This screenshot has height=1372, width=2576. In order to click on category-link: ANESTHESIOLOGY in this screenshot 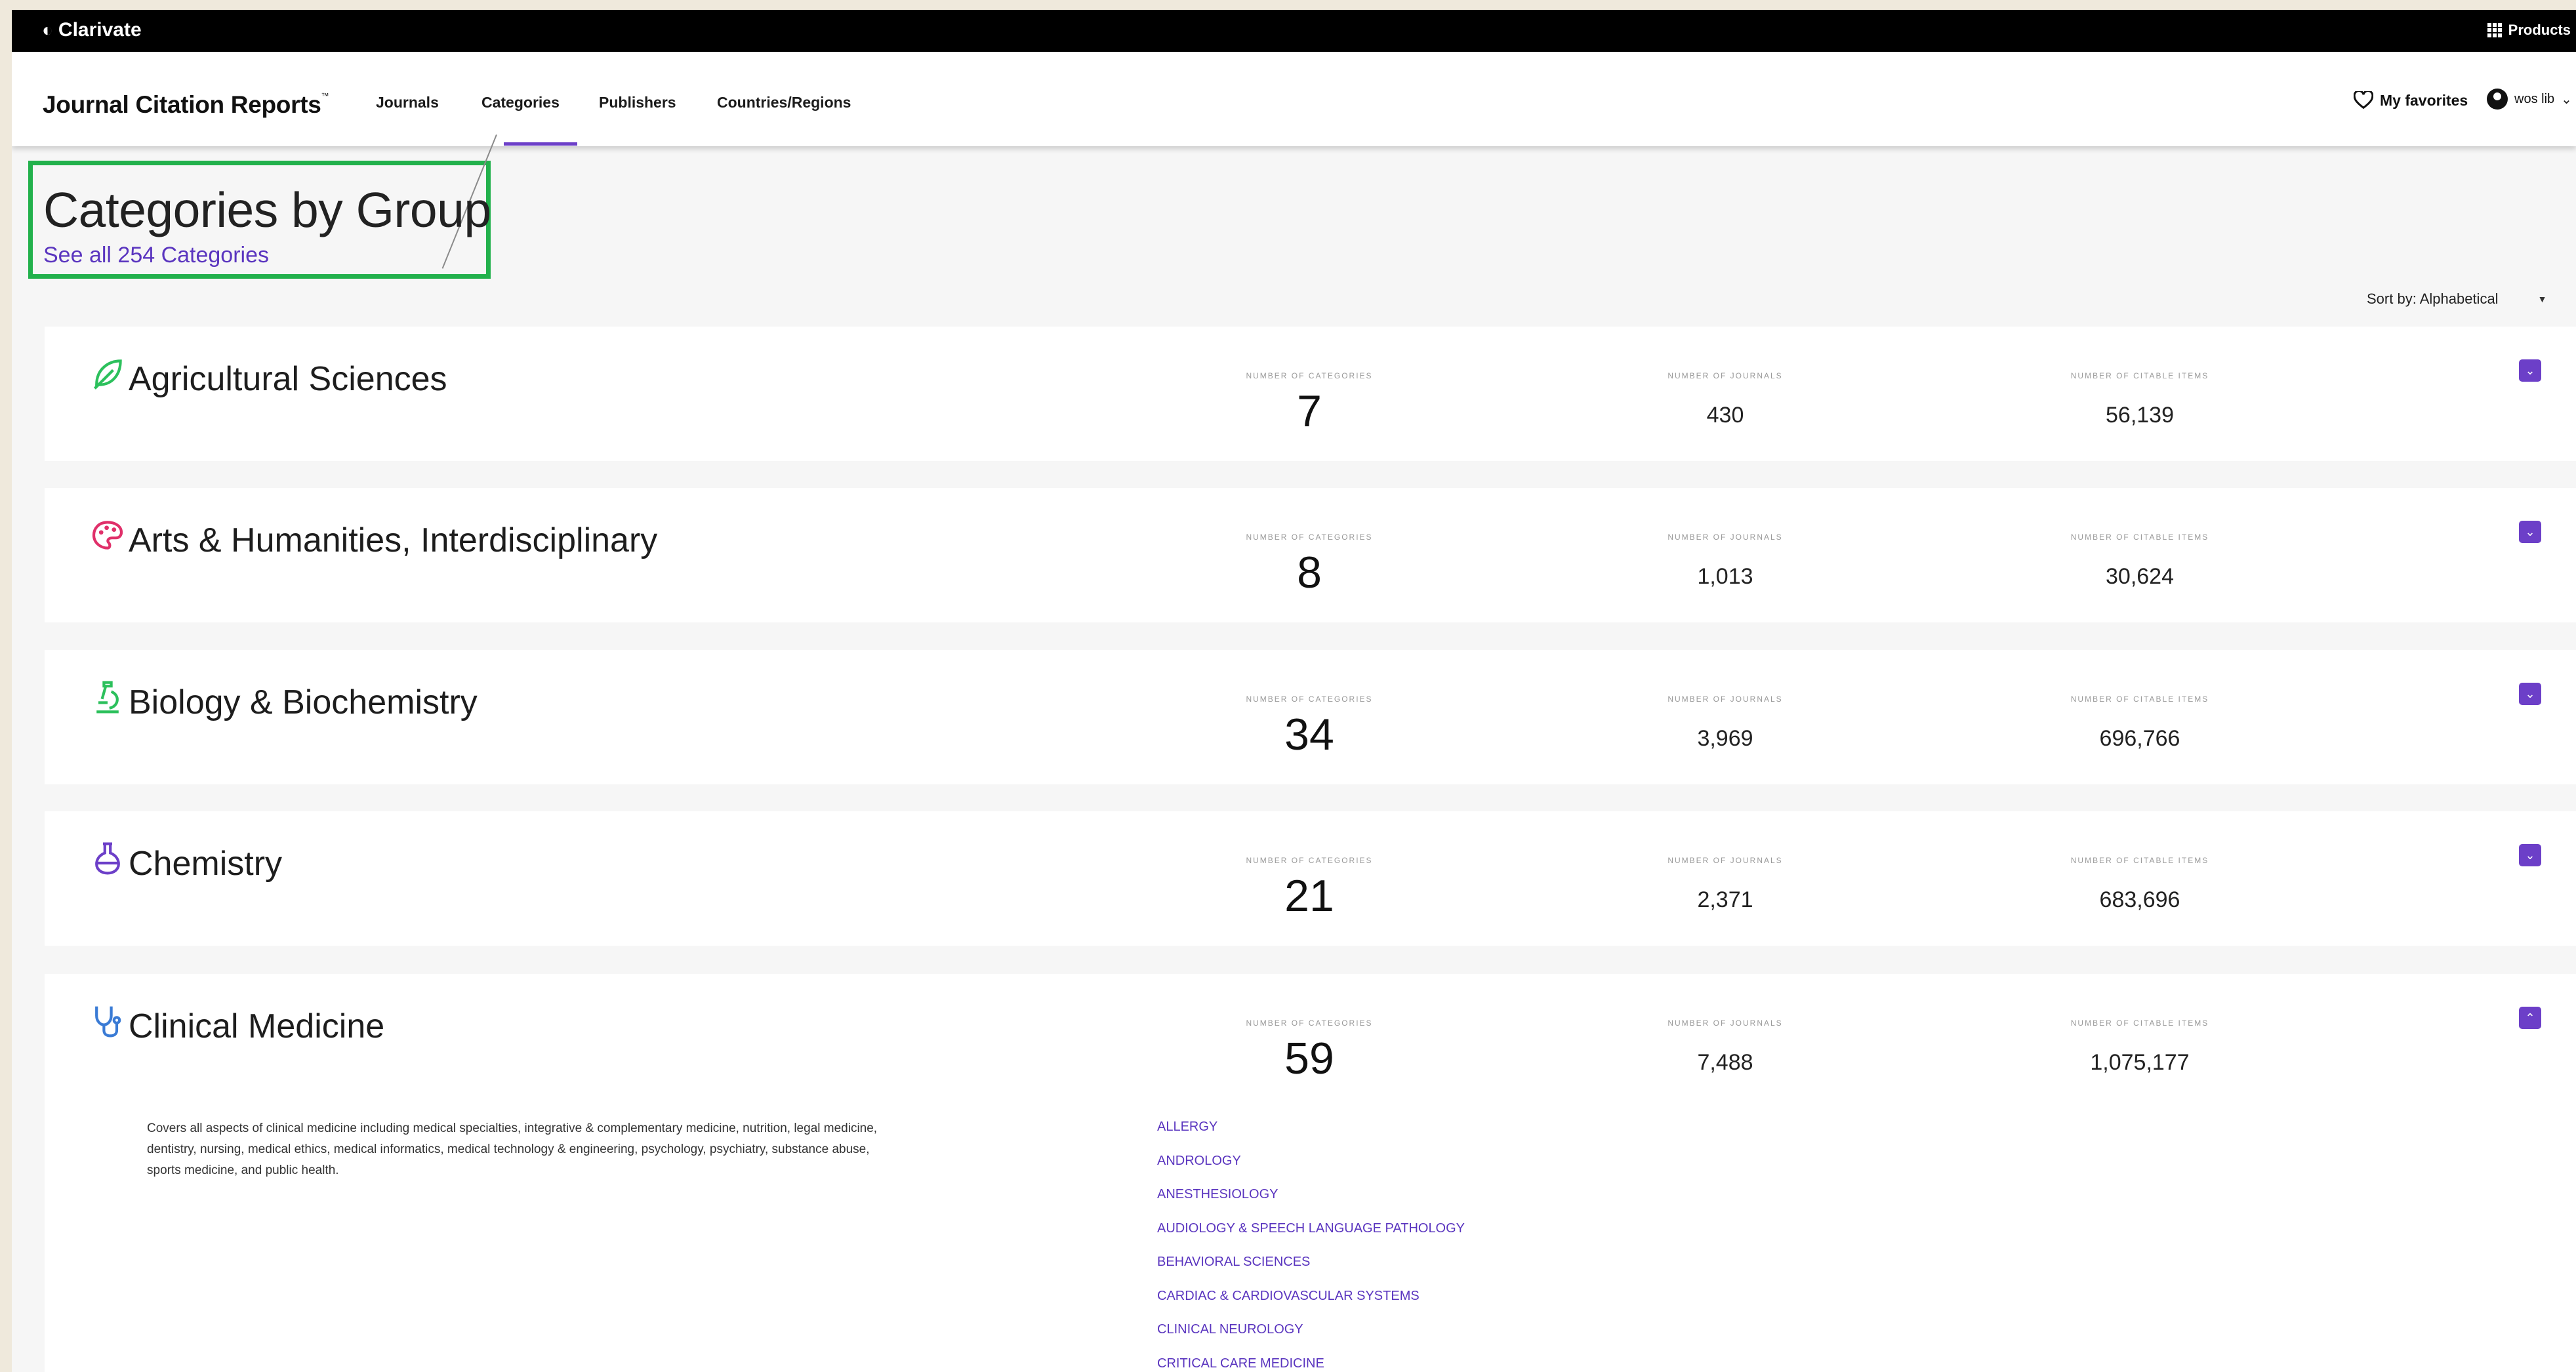, I will do `click(1311, 1204)`.